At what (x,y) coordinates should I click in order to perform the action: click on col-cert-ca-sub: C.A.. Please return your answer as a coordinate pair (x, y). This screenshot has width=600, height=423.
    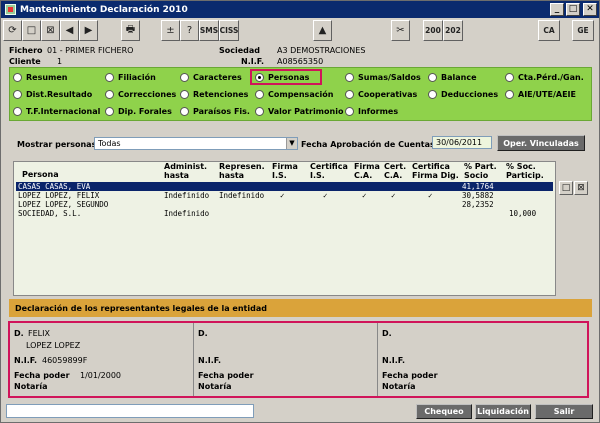
    Looking at the image, I should click on (393, 175).